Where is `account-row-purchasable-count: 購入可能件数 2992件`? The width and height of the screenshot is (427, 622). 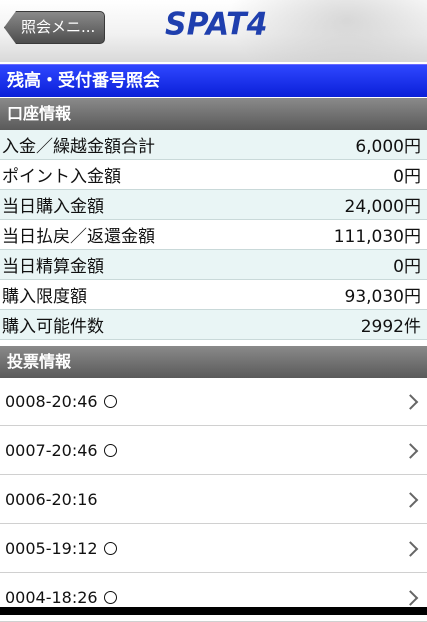 account-row-purchasable-count: 購入可能件数 2992件 is located at coordinates (213, 325).